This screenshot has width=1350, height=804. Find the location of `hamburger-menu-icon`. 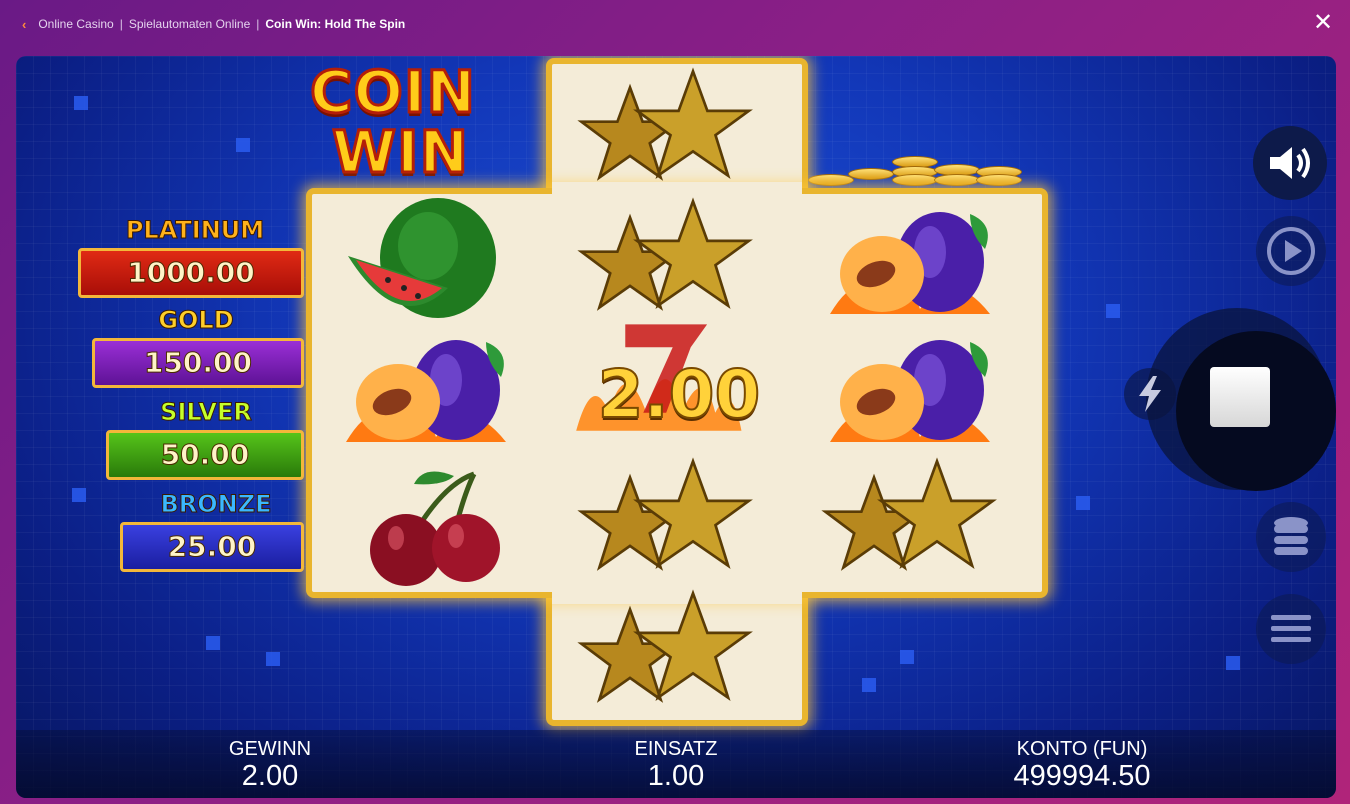

hamburger-menu-icon is located at coordinates (1291, 628).